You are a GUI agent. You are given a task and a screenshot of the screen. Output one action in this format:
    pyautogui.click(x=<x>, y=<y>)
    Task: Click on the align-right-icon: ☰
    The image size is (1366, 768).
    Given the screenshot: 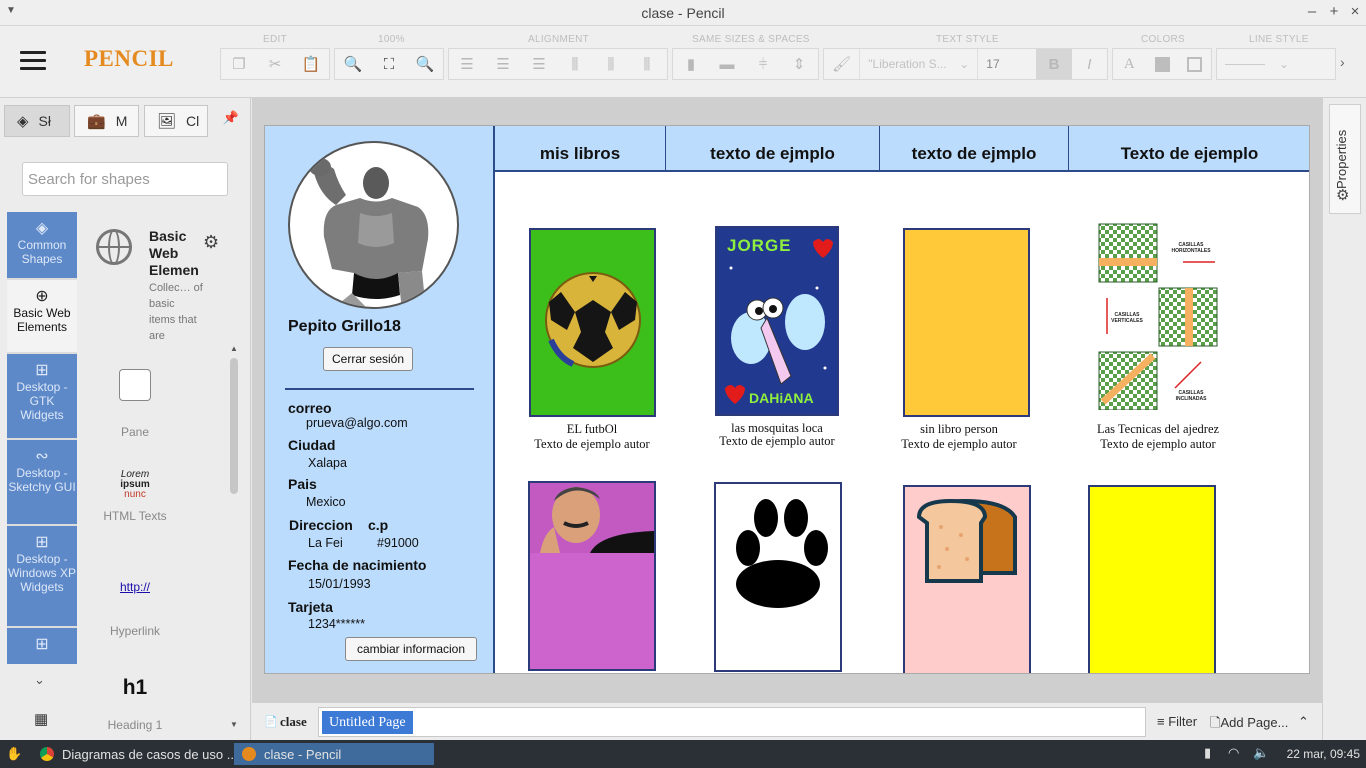 What is the action you would take?
    pyautogui.click(x=539, y=64)
    